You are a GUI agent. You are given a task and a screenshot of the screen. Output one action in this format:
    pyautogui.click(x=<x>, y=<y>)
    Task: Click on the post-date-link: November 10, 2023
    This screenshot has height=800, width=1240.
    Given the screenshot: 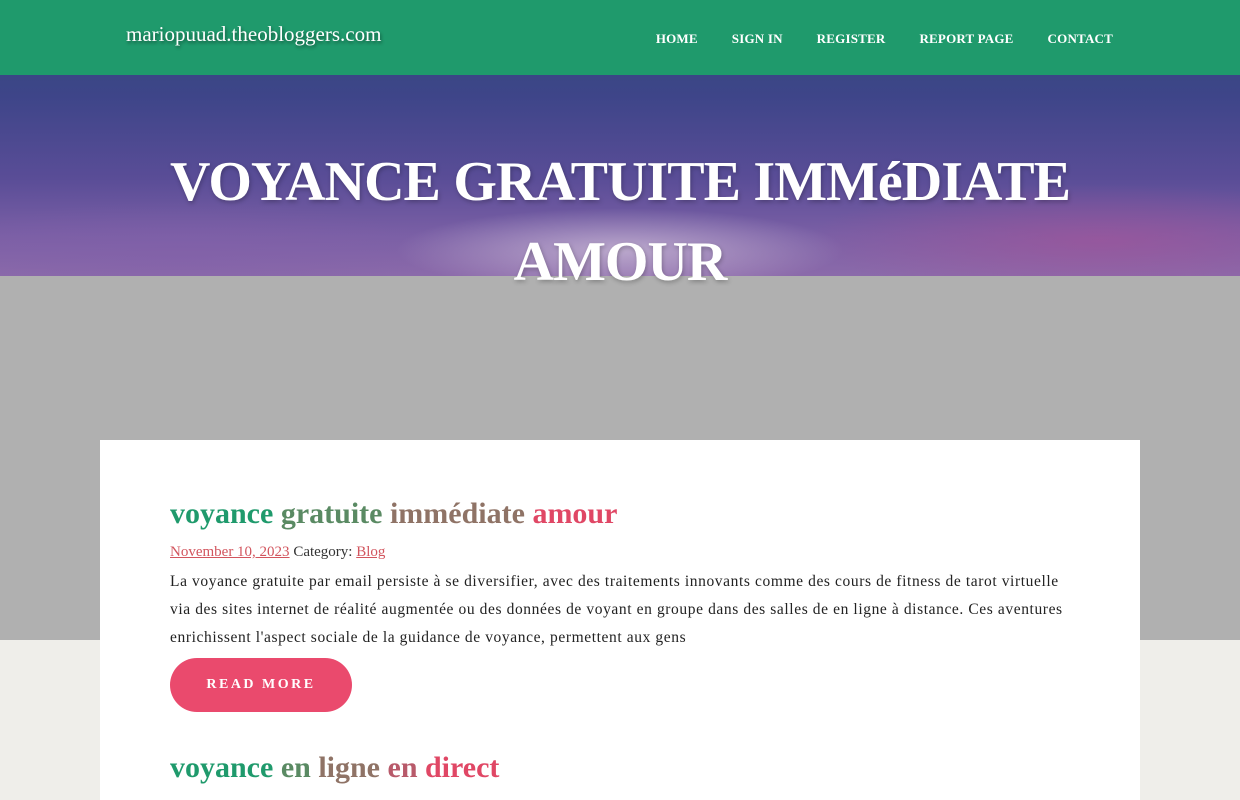 What is the action you would take?
    pyautogui.click(x=230, y=552)
    